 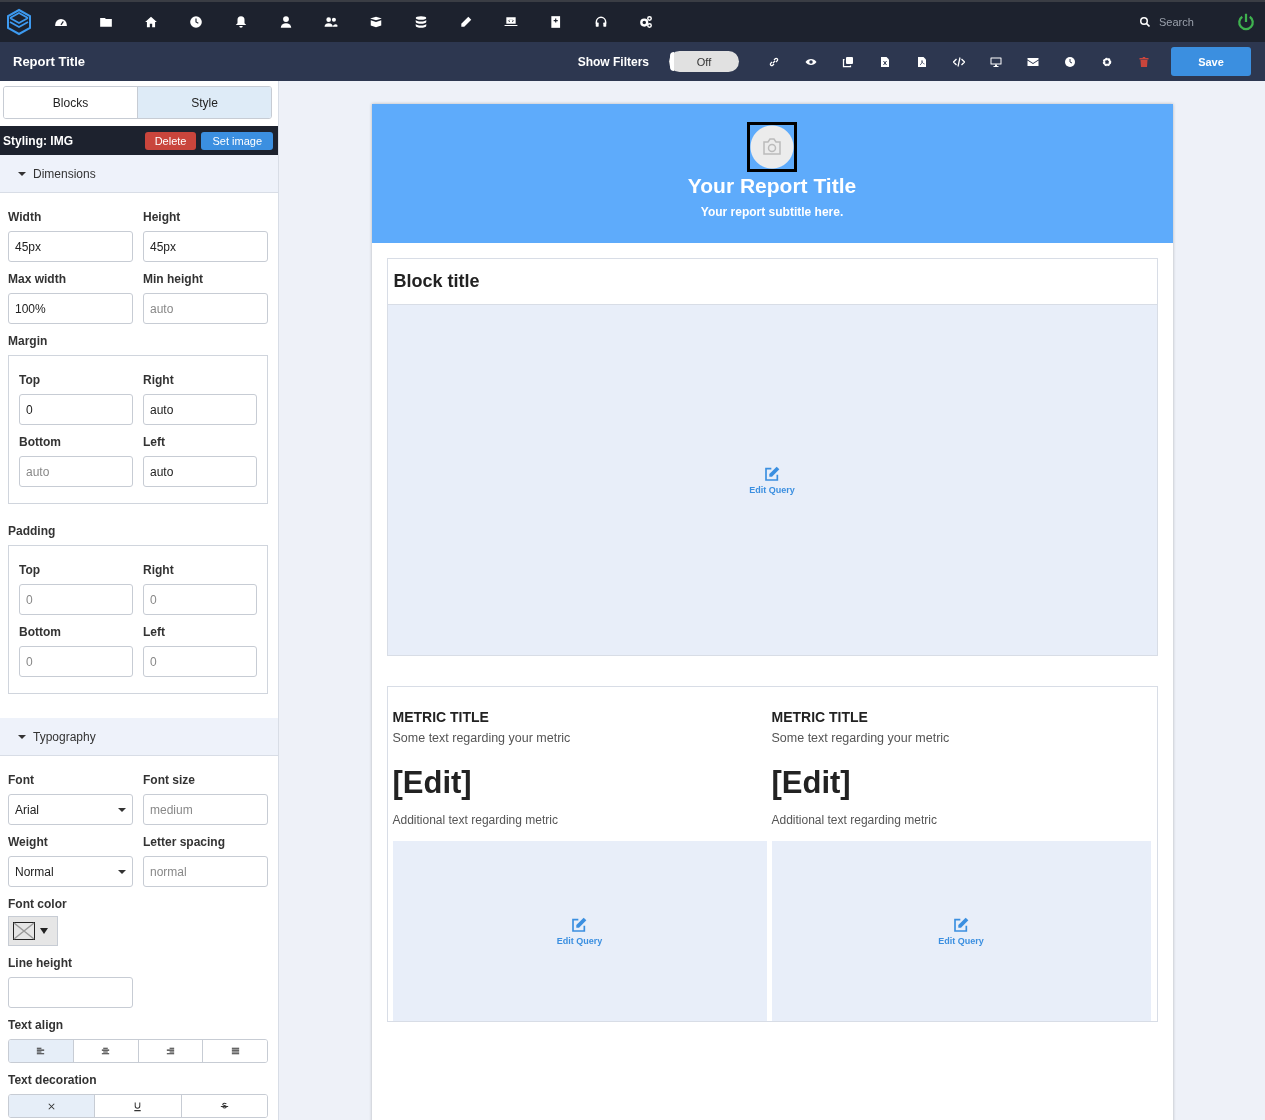 I want to click on pencil-icon, so click(x=465, y=22).